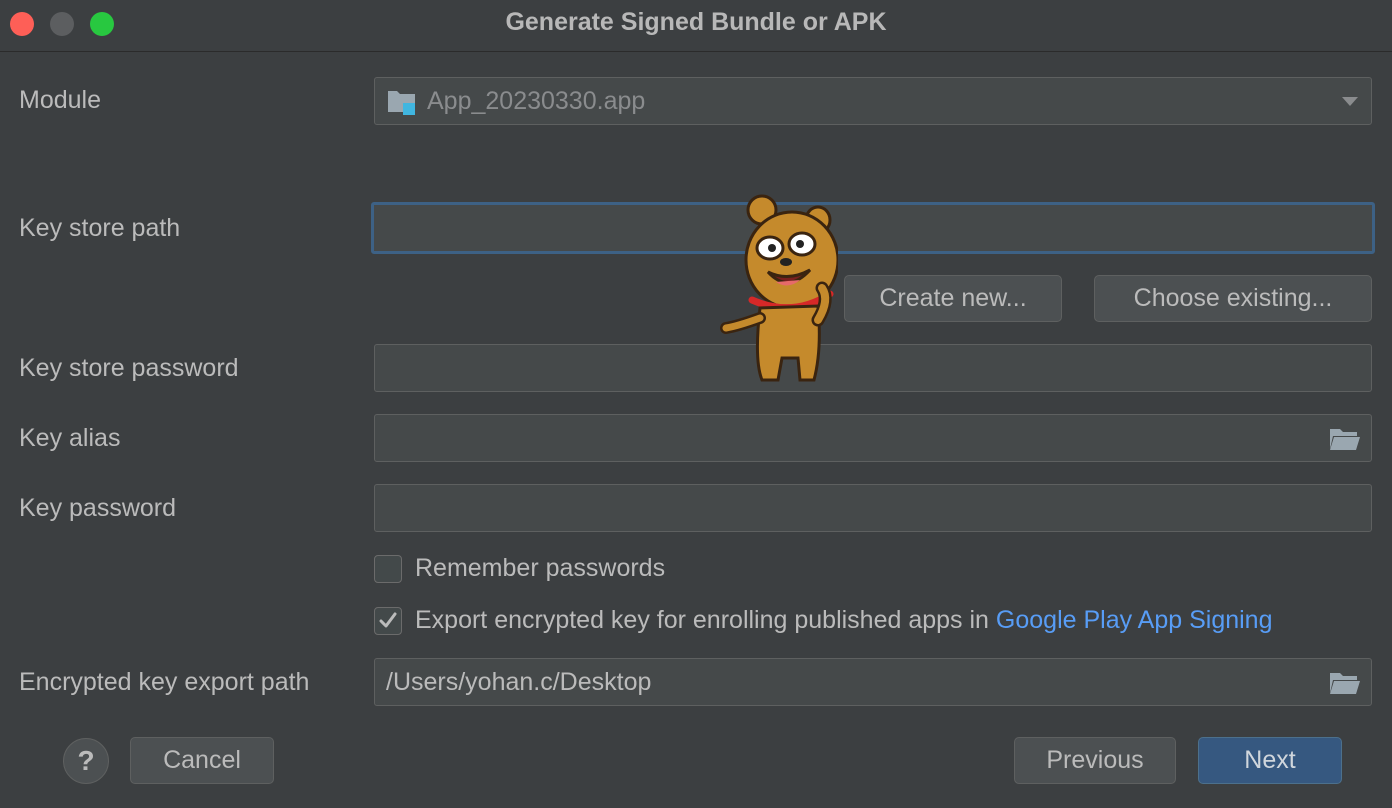 This screenshot has width=1392, height=808. What do you see at coordinates (70, 438) in the screenshot?
I see `key-alias-label: Key alias` at bounding box center [70, 438].